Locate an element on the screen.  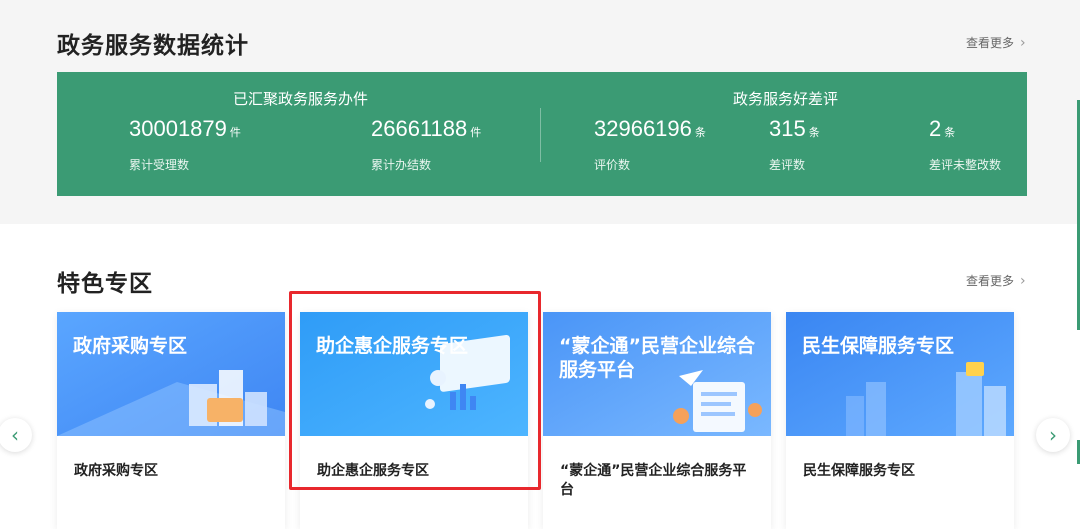
stat-completed: 26661188 件 累计办结数 is located at coordinates (426, 144).